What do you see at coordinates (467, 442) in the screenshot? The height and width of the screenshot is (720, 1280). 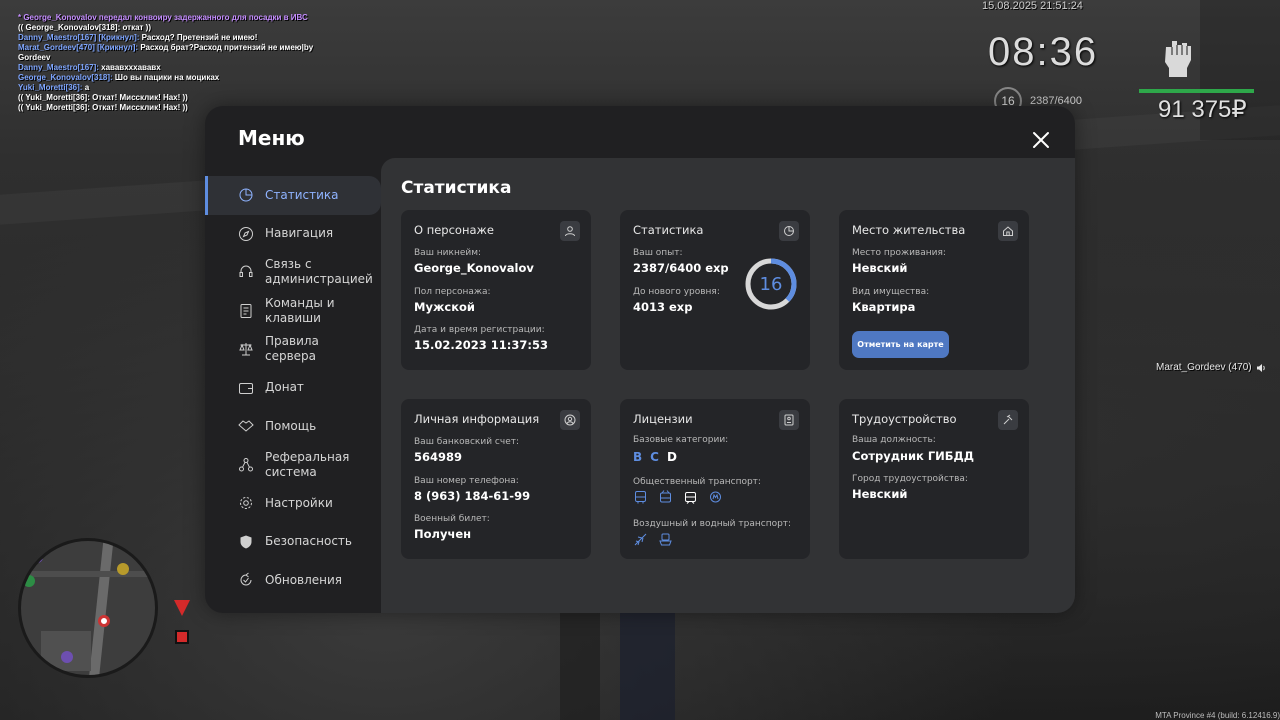 I see `field-label: Ваш банковский счет:` at bounding box center [467, 442].